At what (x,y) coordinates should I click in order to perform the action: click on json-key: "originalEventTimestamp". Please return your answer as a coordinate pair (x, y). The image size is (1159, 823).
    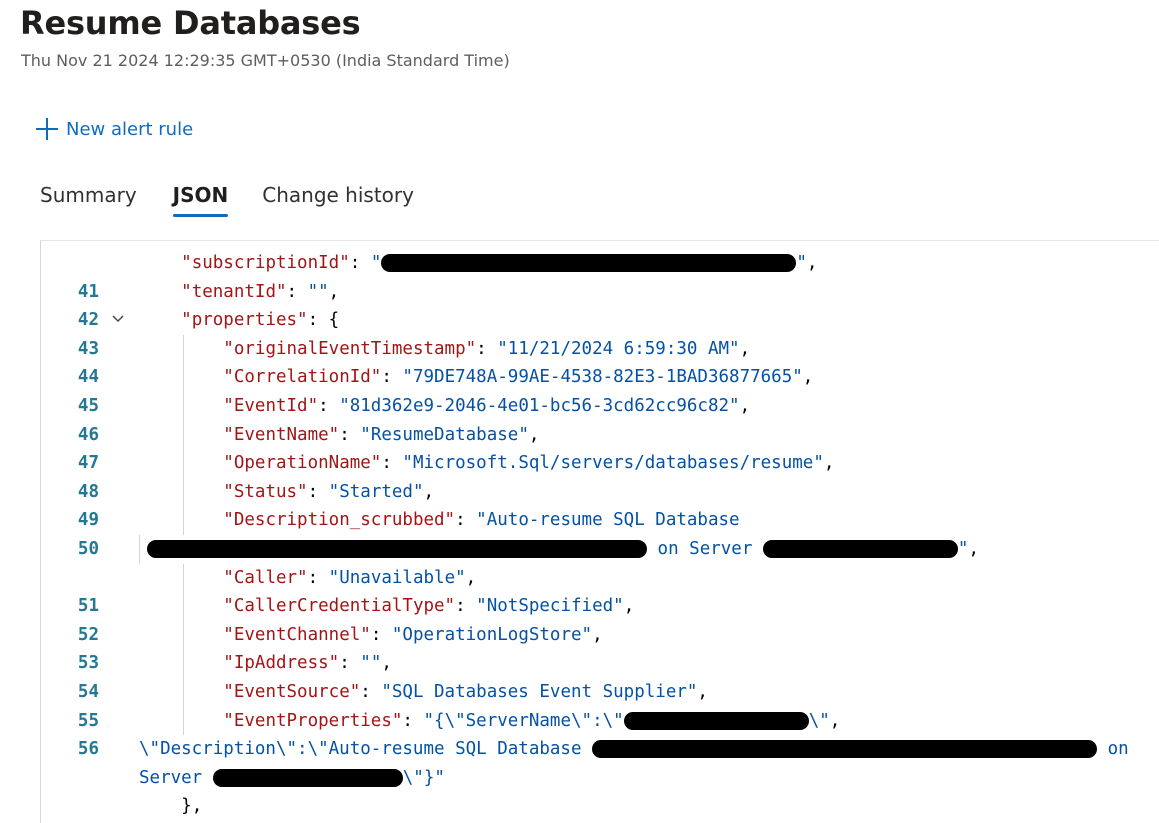
    Looking at the image, I should click on (350, 348).